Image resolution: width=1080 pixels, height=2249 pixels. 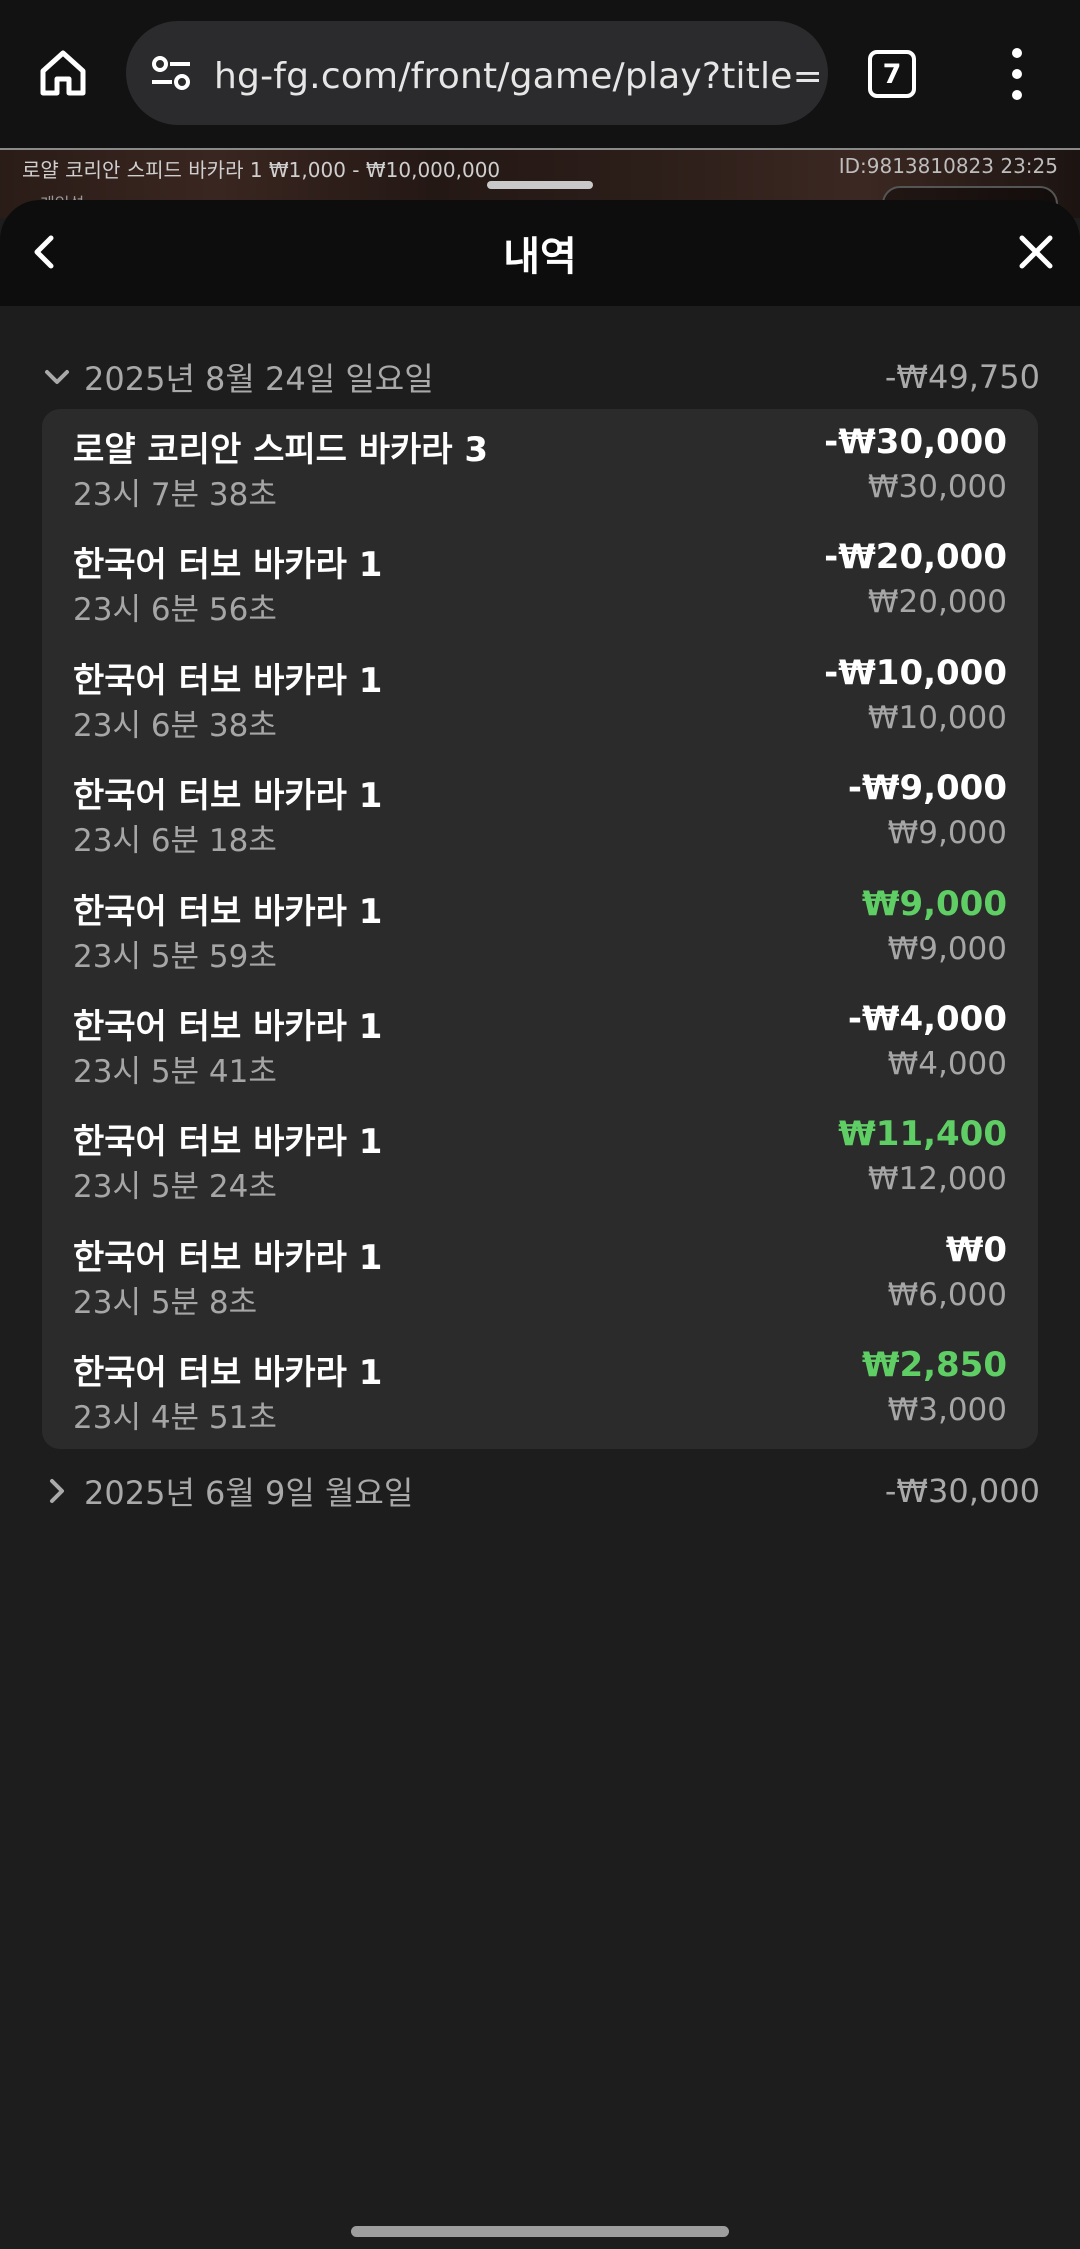 I want to click on home-icon, so click(x=63, y=73).